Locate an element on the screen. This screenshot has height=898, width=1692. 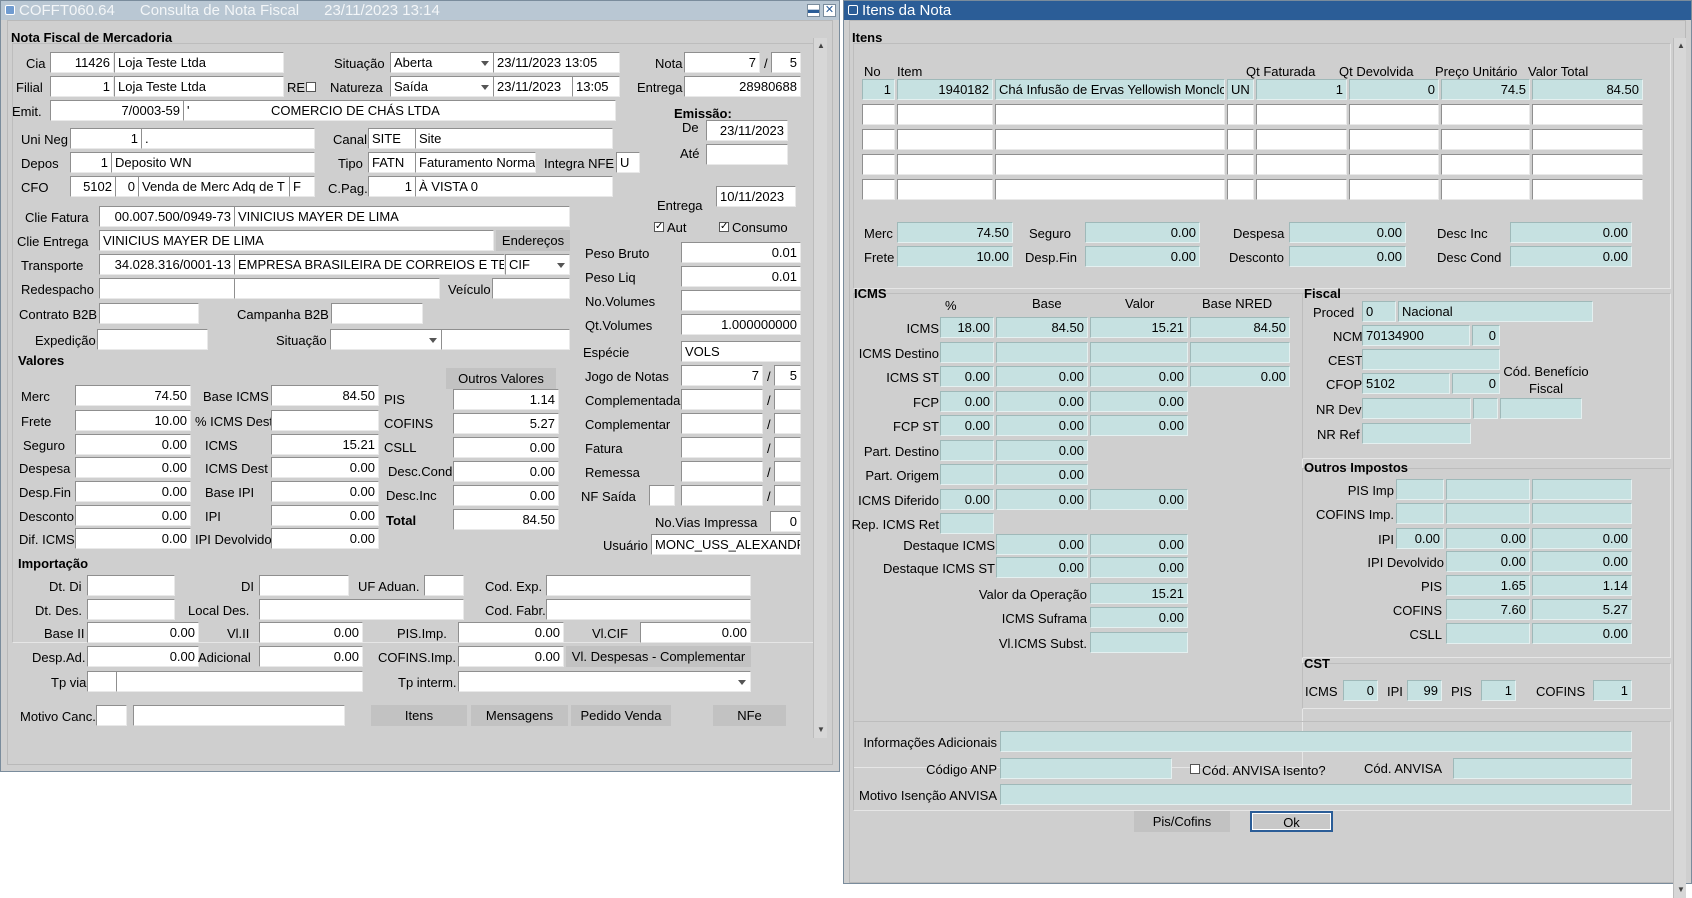
fatura-serie-field is located at coordinates (787, 447).